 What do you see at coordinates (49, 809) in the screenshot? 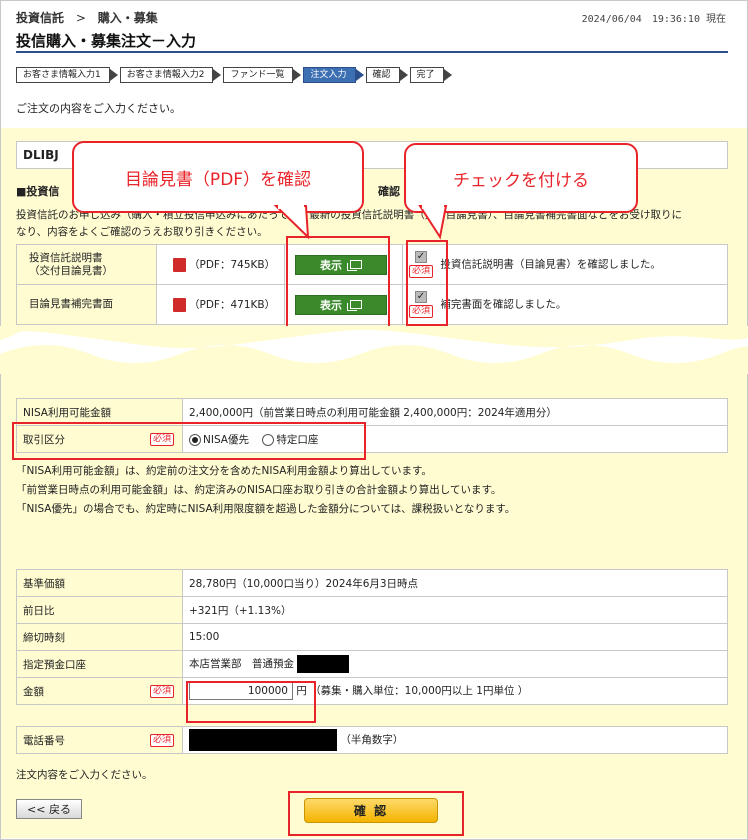
I see `back-button: << 戻る` at bounding box center [49, 809].